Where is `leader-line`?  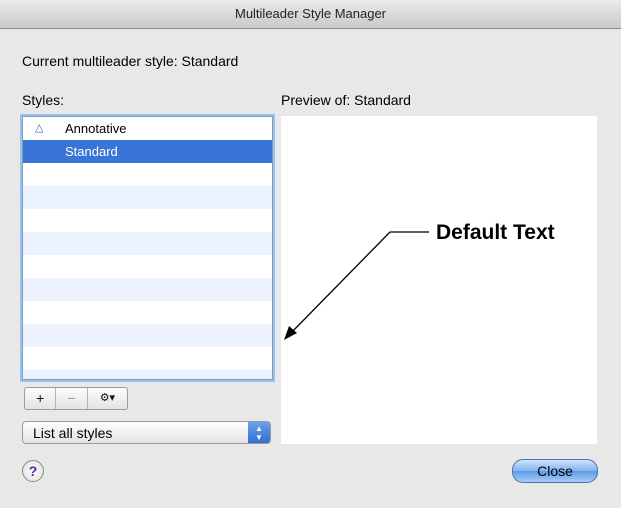
leader-line is located at coordinates (339, 284).